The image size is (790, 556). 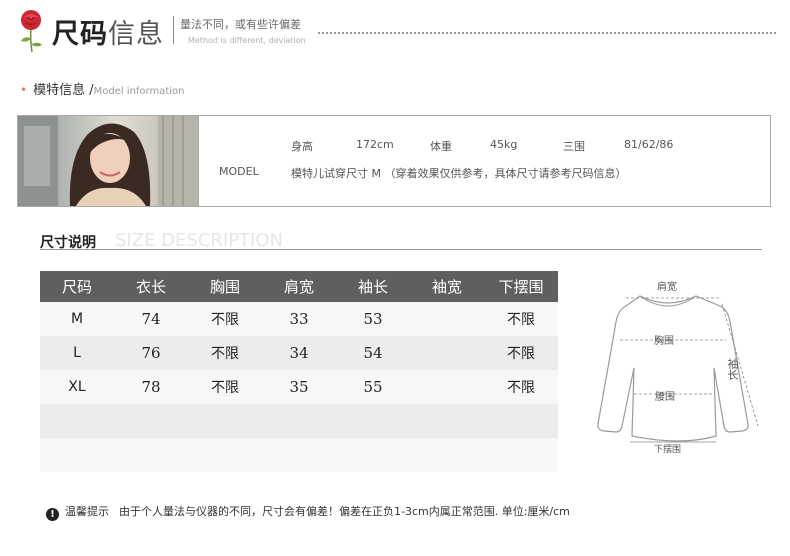 I want to click on model-info-heading: • 模特信息 /Model information, so click(x=102, y=88).